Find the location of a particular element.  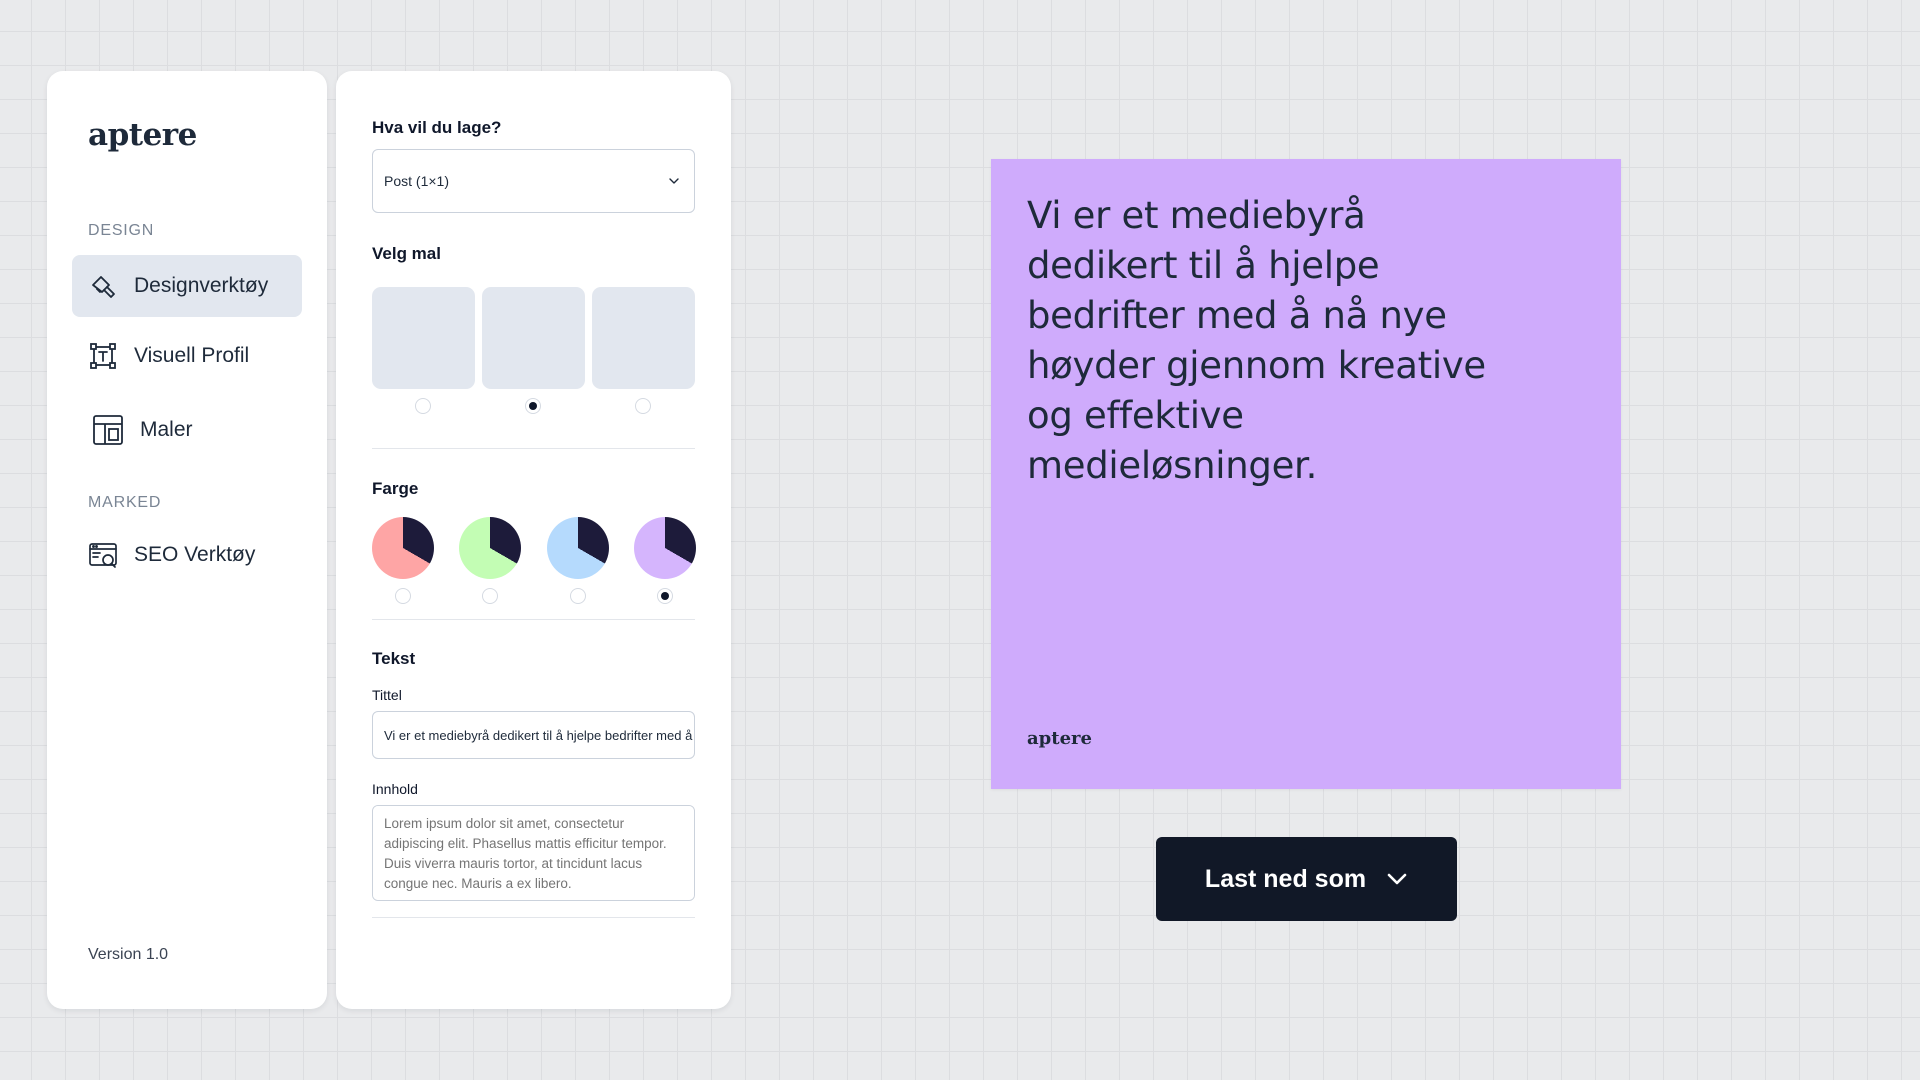

section-label-marked: MARKED is located at coordinates (125, 502).